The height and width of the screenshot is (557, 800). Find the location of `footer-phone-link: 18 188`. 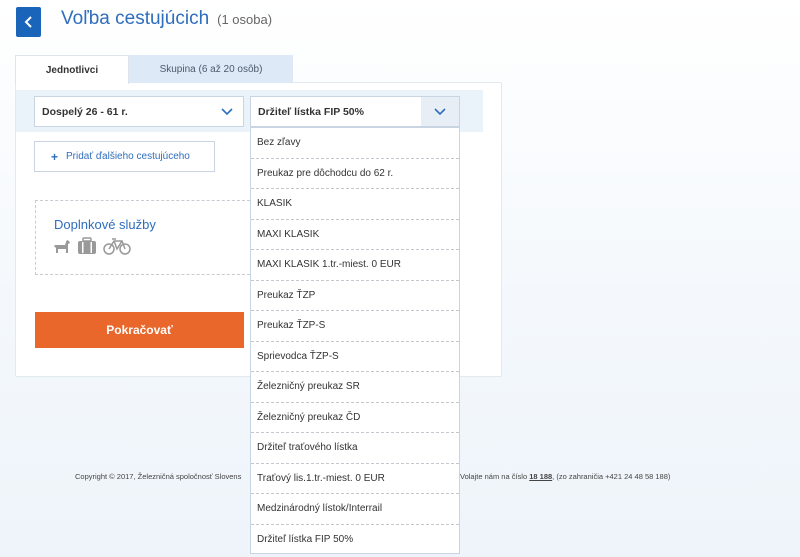

footer-phone-link: 18 188 is located at coordinates (540, 476).